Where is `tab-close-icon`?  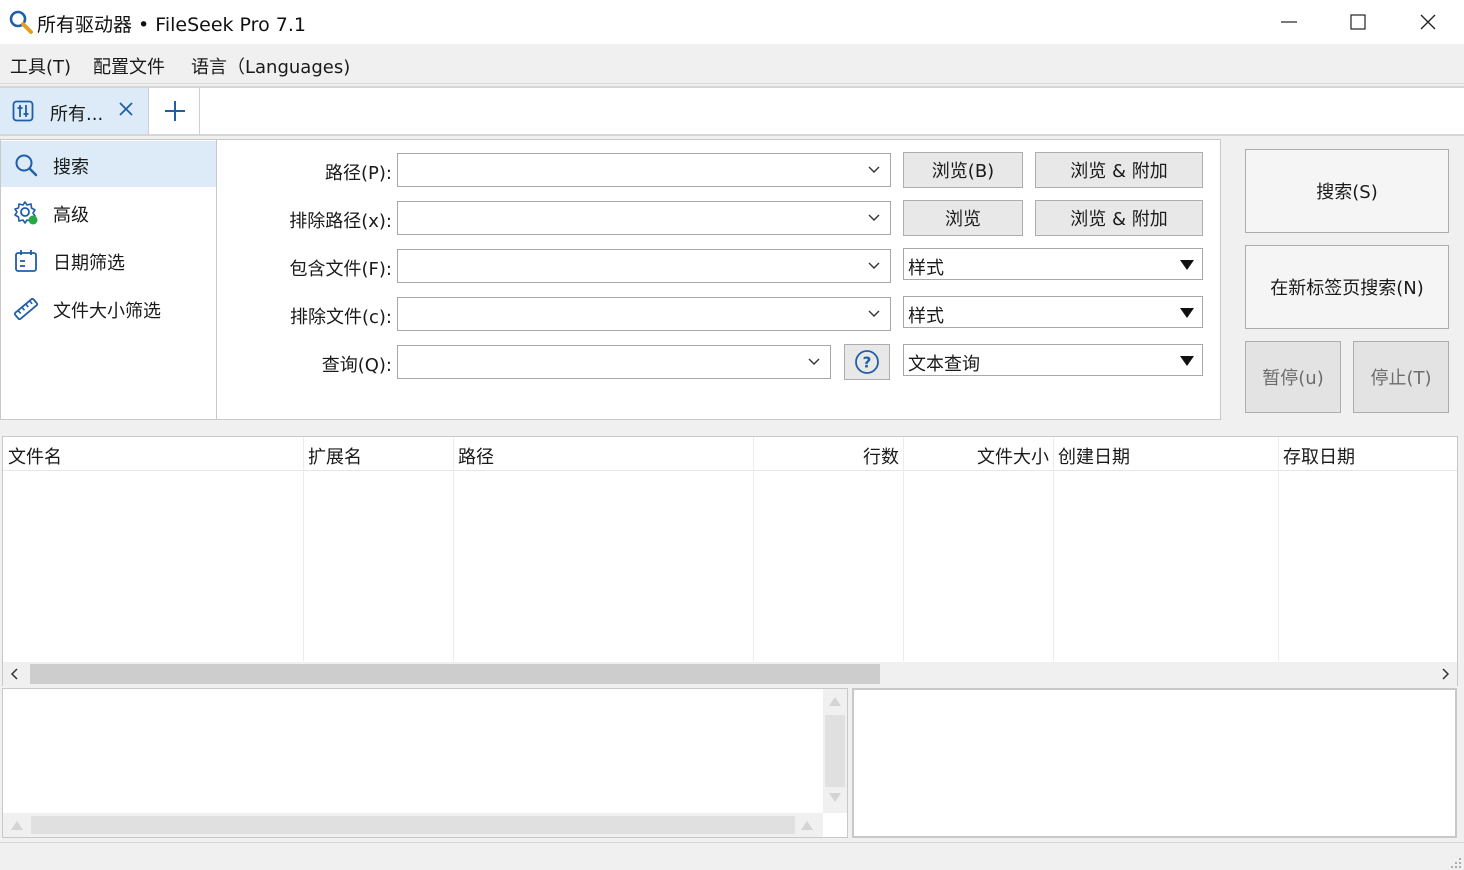
tab-close-icon is located at coordinates (126, 110).